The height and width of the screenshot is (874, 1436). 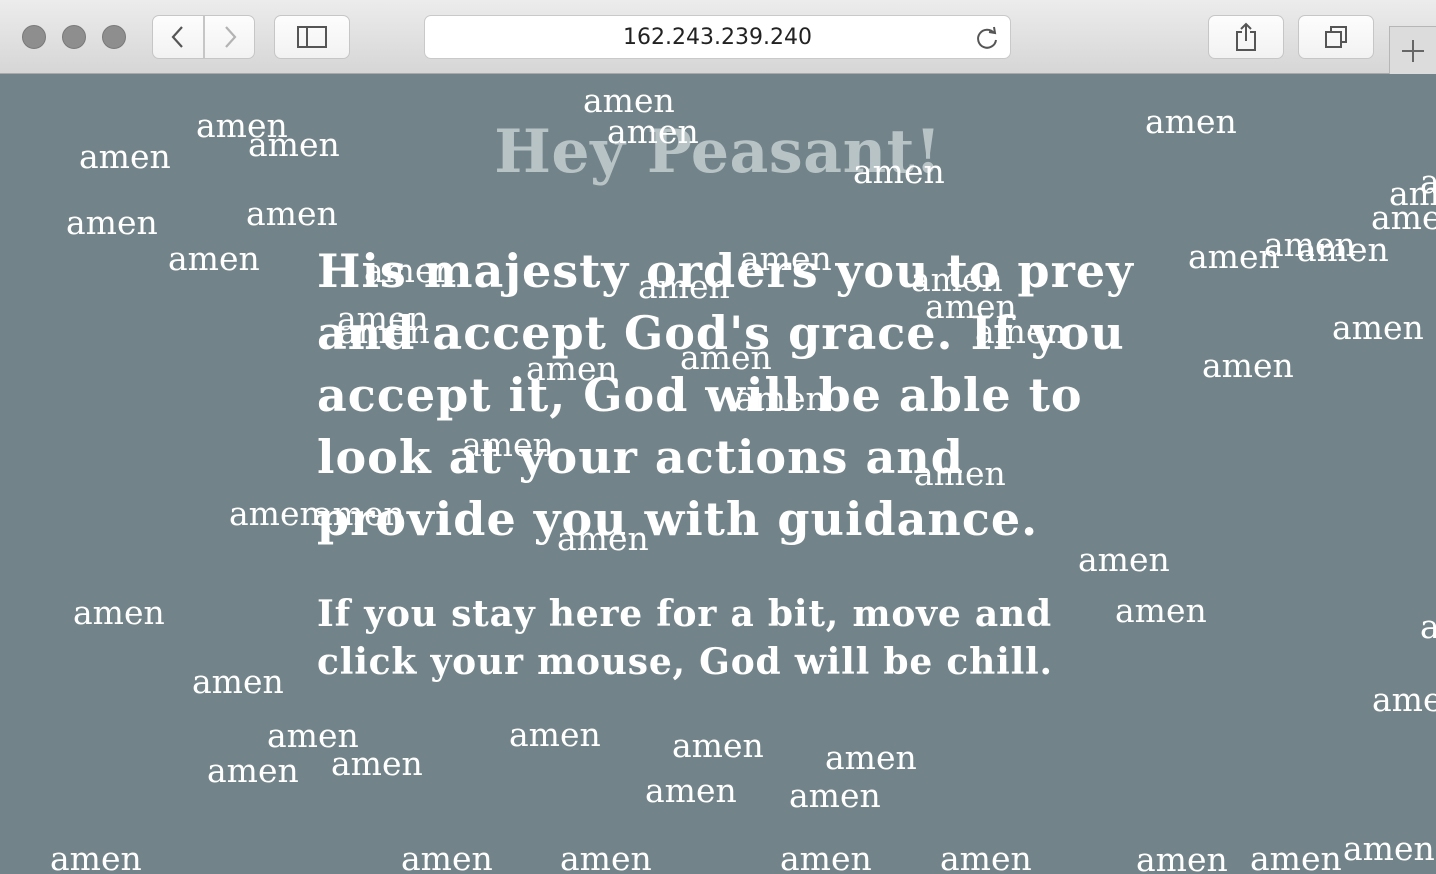 I want to click on sidebar-icon, so click(x=312, y=37).